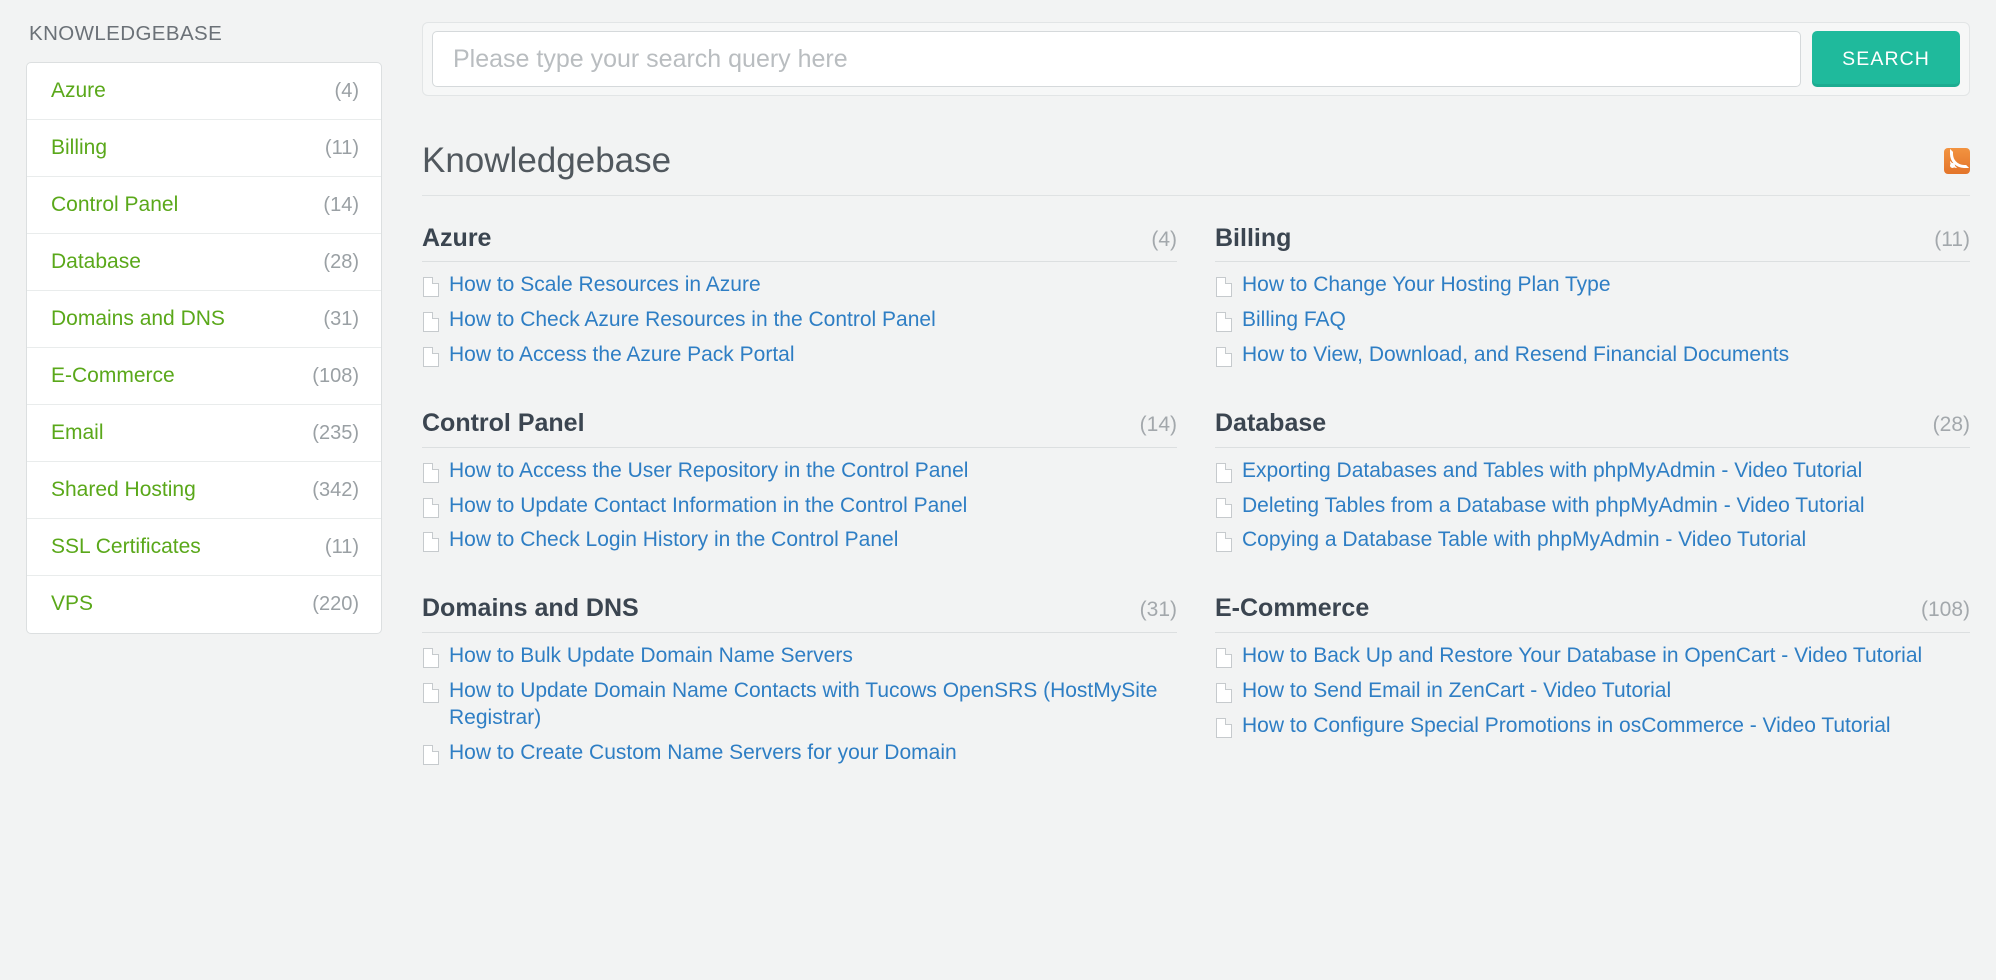  What do you see at coordinates (1953, 165) in the screenshot?
I see `rss-arc-inner` at bounding box center [1953, 165].